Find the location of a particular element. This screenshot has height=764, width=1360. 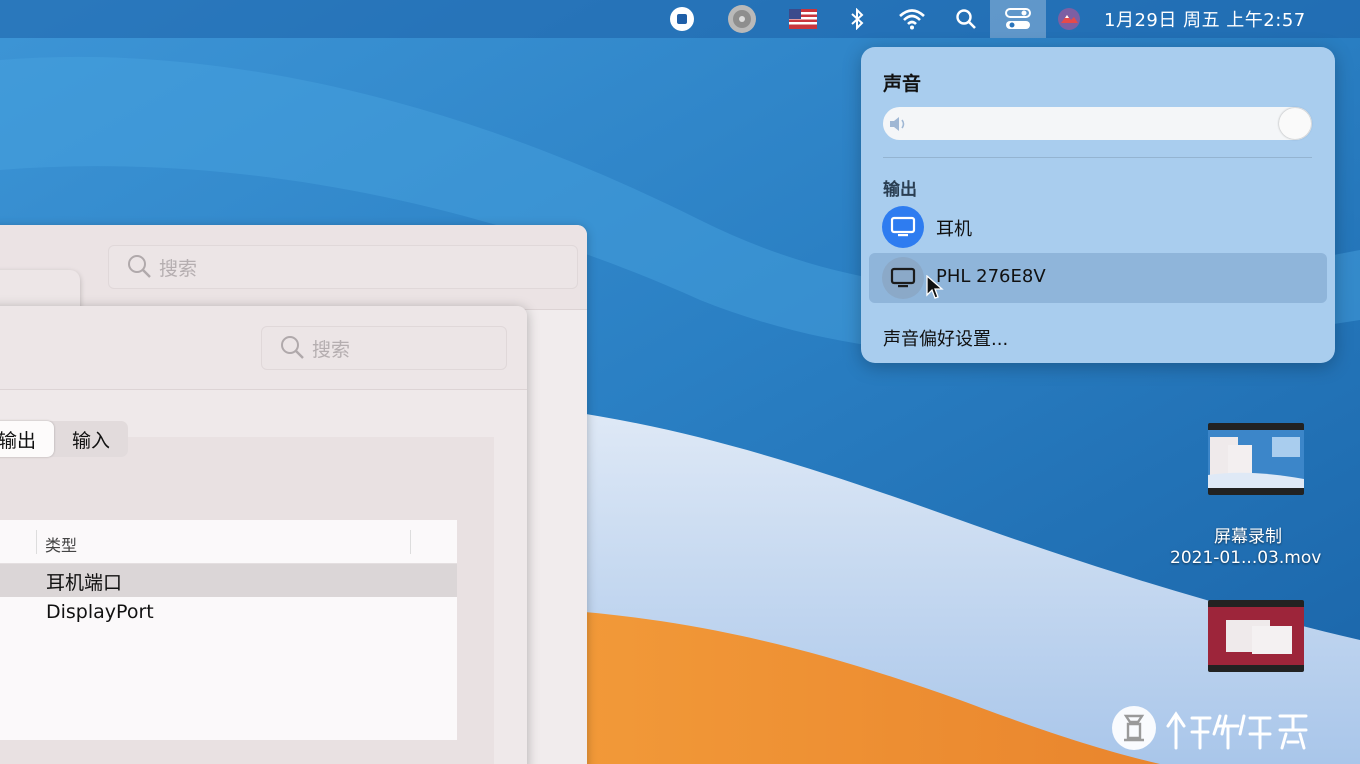

menu-bar: 1月29日 周五 上午2:57 is located at coordinates (680, 19).